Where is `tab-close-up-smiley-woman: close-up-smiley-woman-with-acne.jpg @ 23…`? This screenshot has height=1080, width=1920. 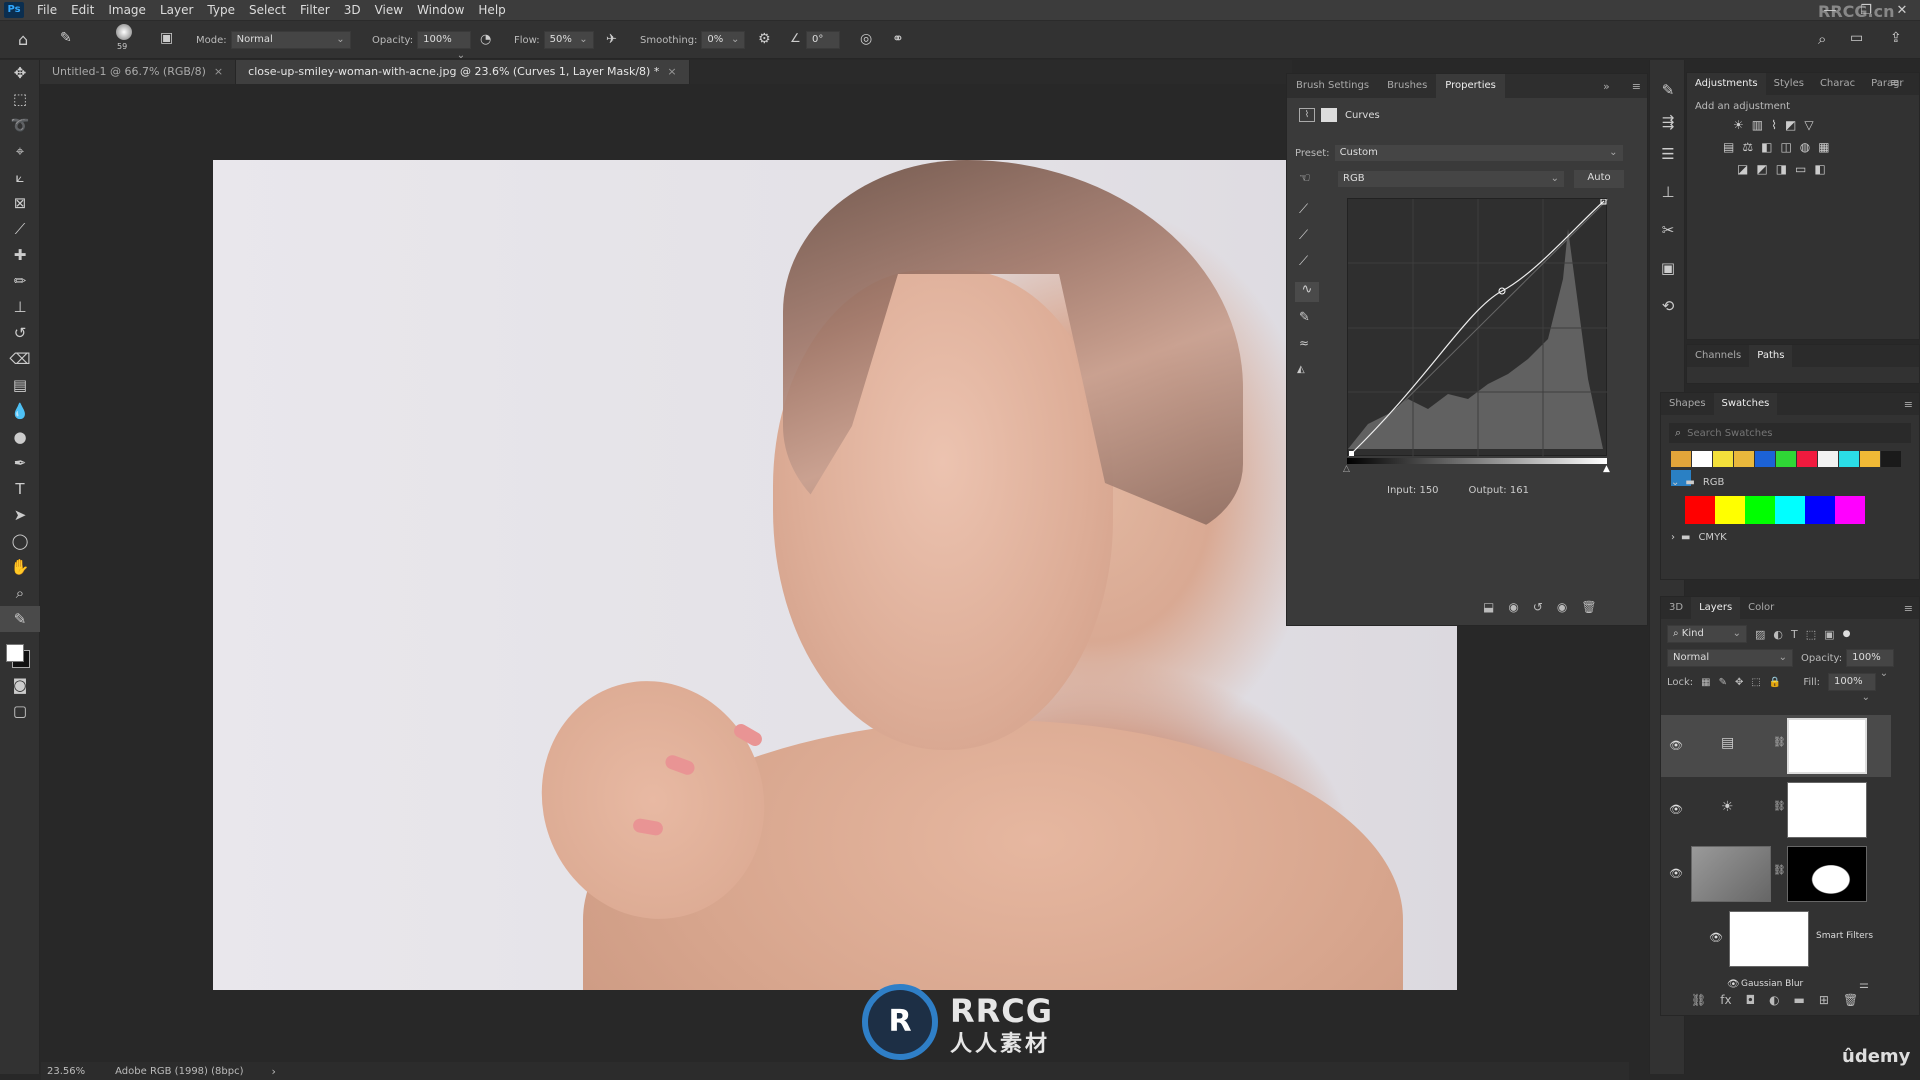 tab-close-up-smiley-woman: close-up-smiley-woman-with-acne.jpg @ 23… is located at coordinates (463, 72).